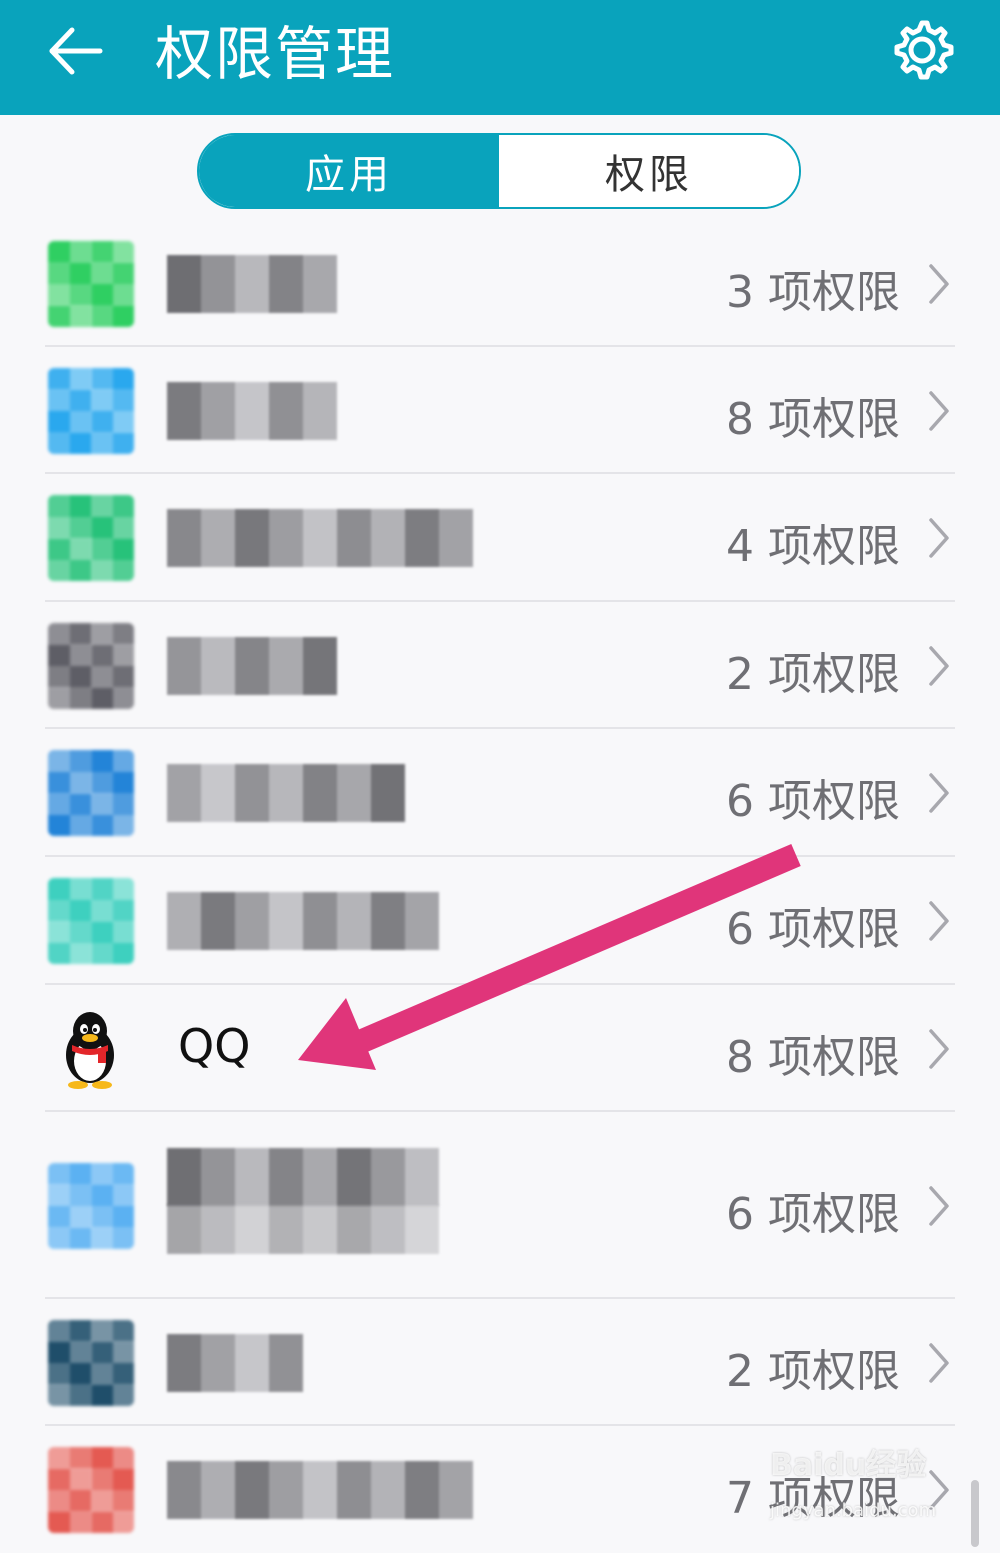 This screenshot has height=1553, width=1000. I want to click on watermark-logo: Baidu经验, so click(848, 1465).